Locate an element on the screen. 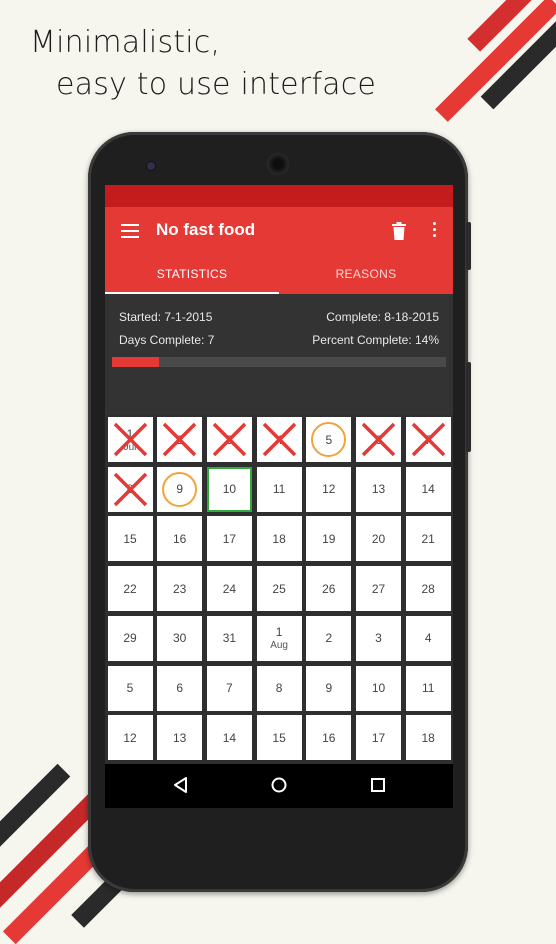 The height and width of the screenshot is (944, 556). calendar-day-number: 10 is located at coordinates (229, 489).